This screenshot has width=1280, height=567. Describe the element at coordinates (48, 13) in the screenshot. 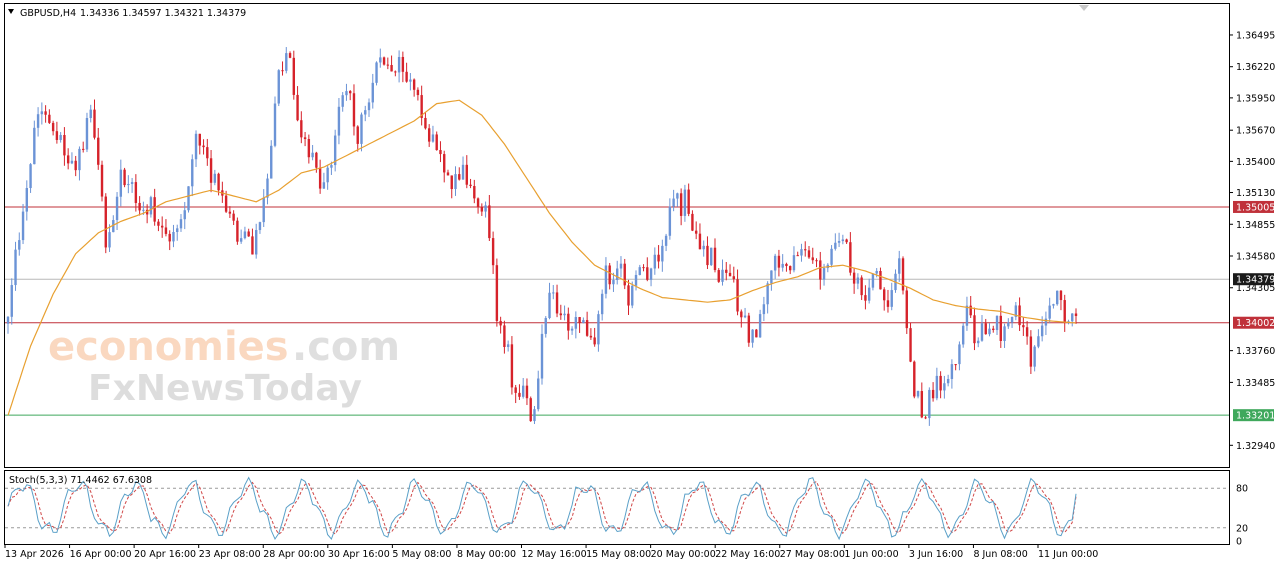

I see `symbol-label: GBPUSD,H4` at that location.